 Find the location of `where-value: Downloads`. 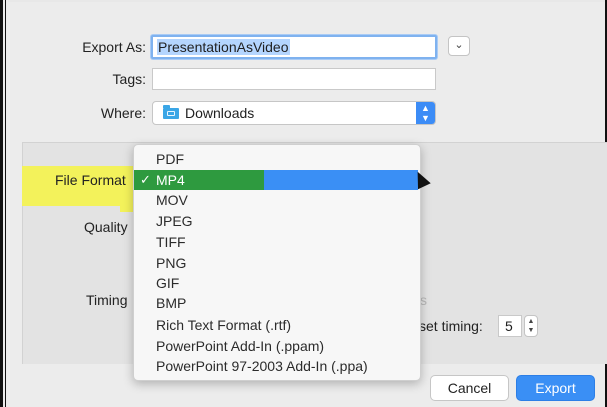

where-value: Downloads is located at coordinates (220, 113).